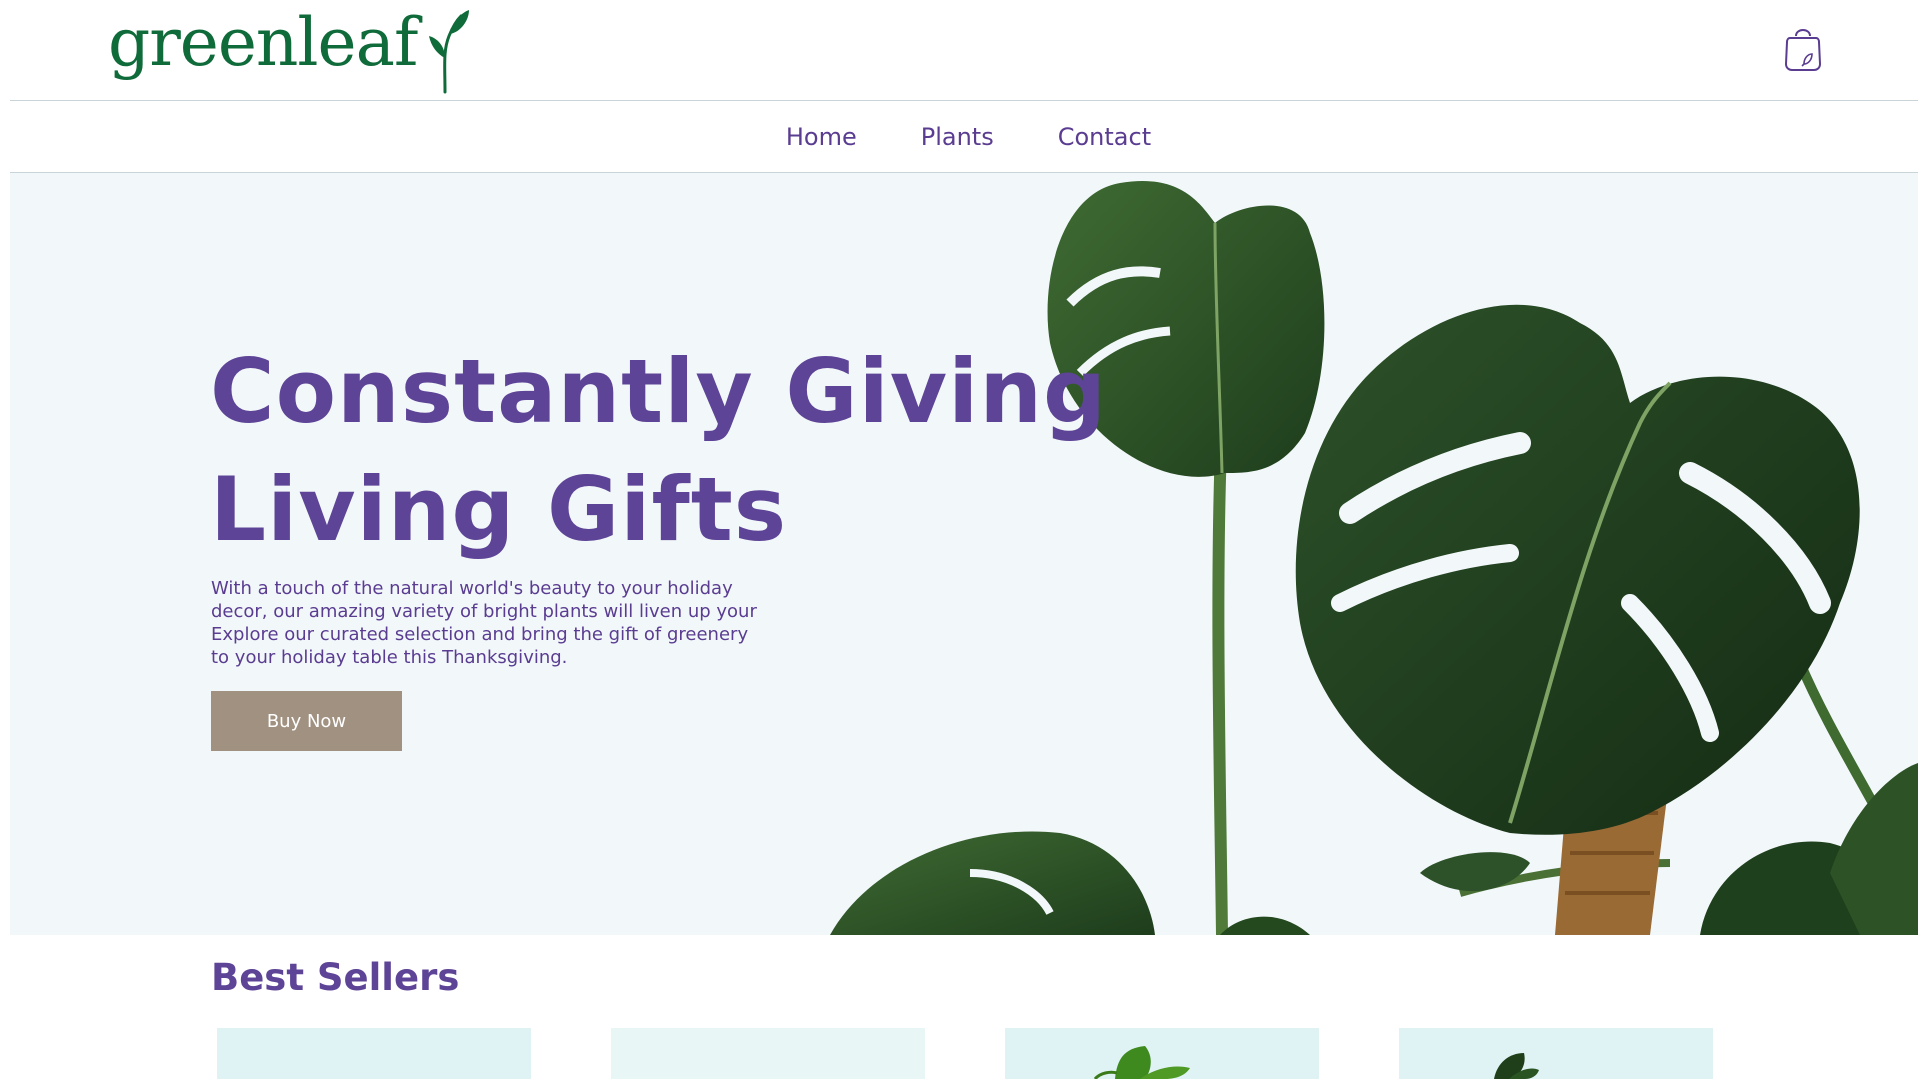 Image resolution: width=1919 pixels, height=1079 pixels. I want to click on main-nav: Home Plants Contact, so click(959, 136).